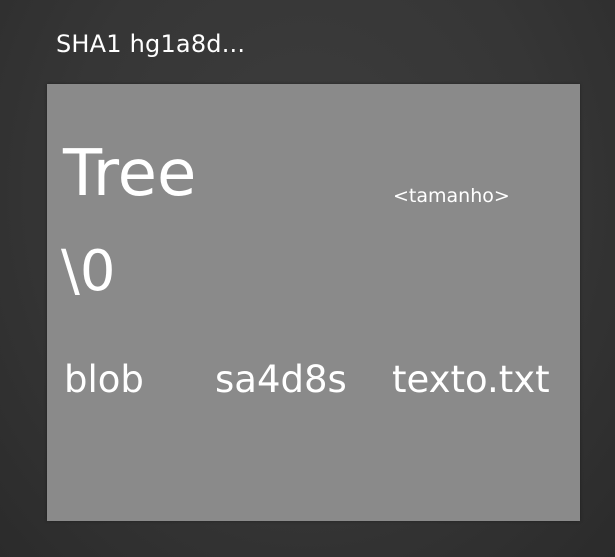 This screenshot has height=557, width=615. What do you see at coordinates (471, 379) in the screenshot?
I see `entry-filename: texto.txt` at bounding box center [471, 379].